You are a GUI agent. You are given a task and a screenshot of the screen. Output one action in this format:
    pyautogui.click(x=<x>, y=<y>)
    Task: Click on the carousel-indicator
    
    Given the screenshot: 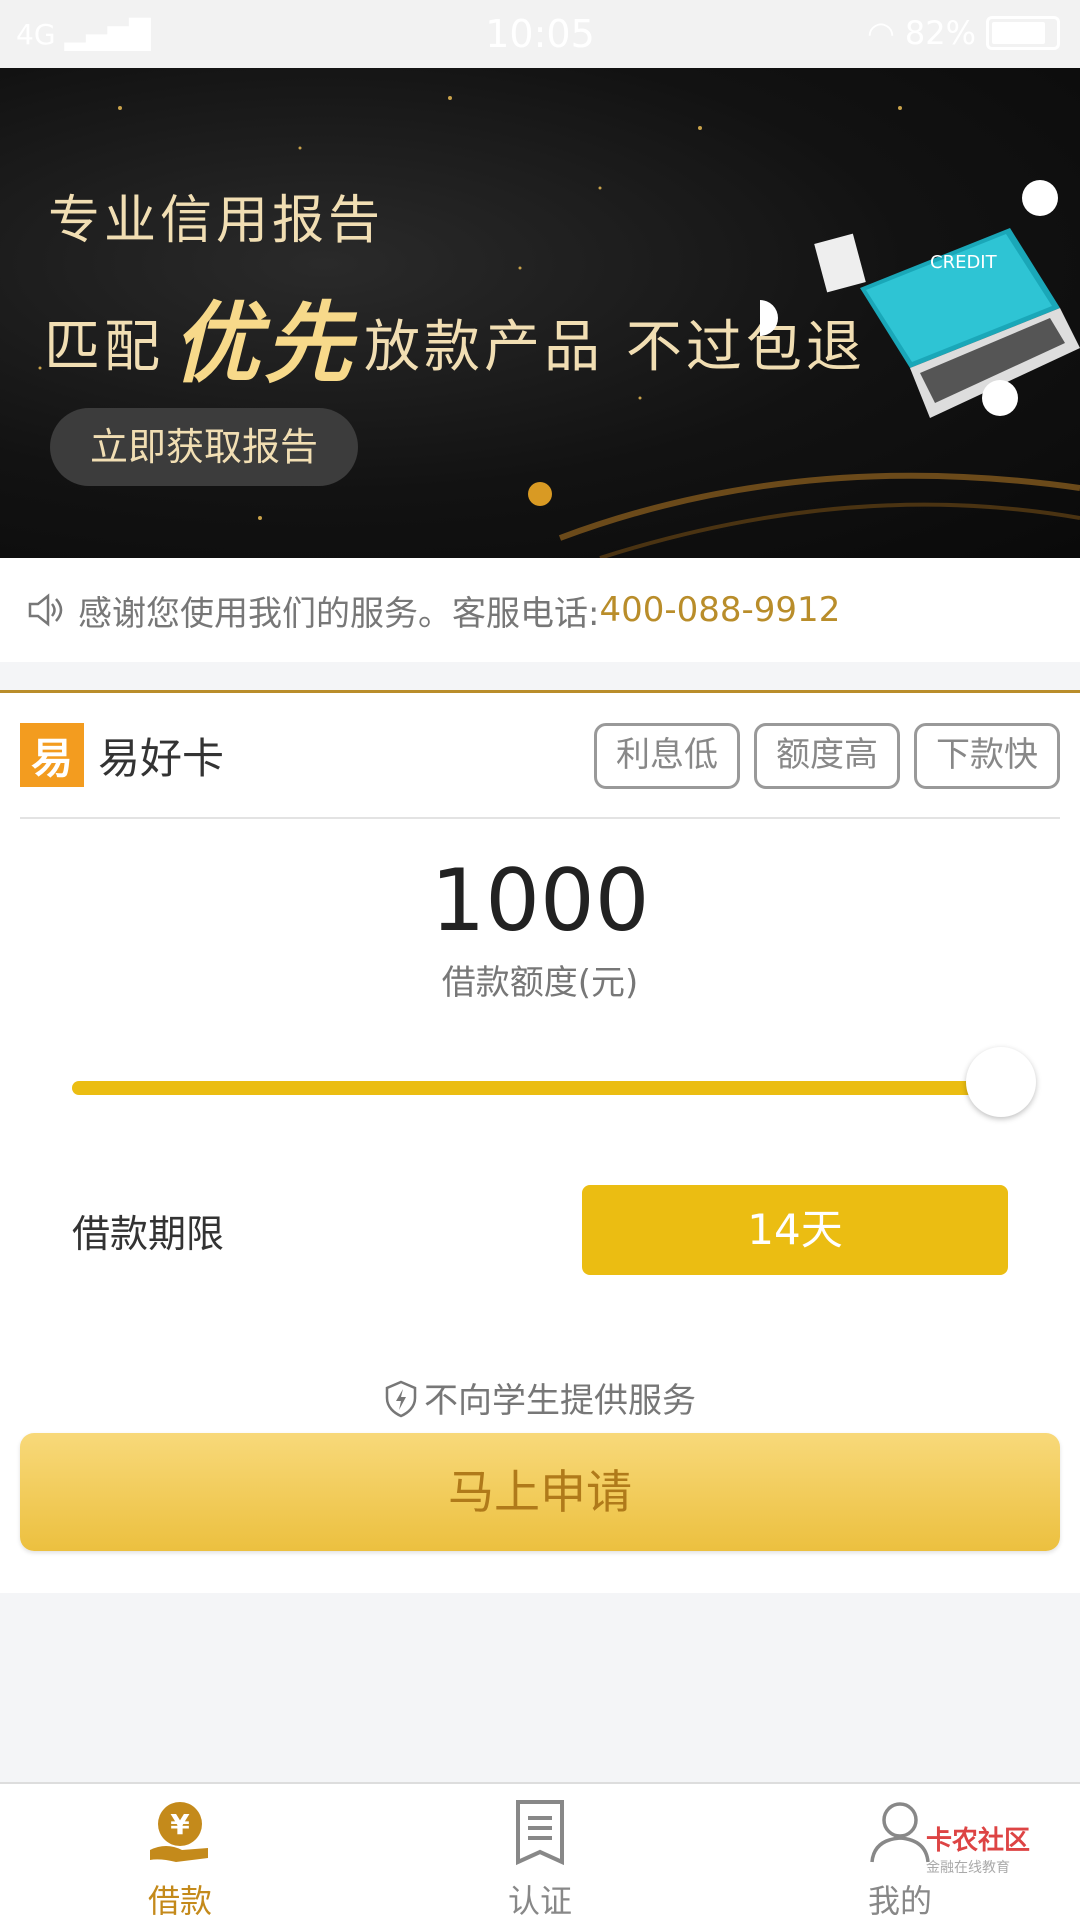 What is the action you would take?
    pyautogui.click(x=540, y=494)
    